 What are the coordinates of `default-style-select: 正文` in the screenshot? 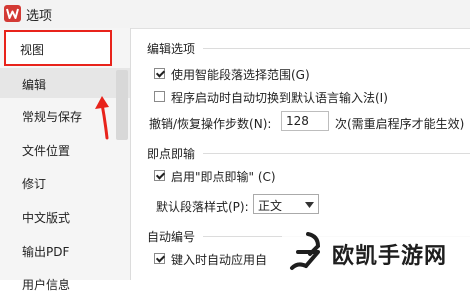 It's located at (286, 204).